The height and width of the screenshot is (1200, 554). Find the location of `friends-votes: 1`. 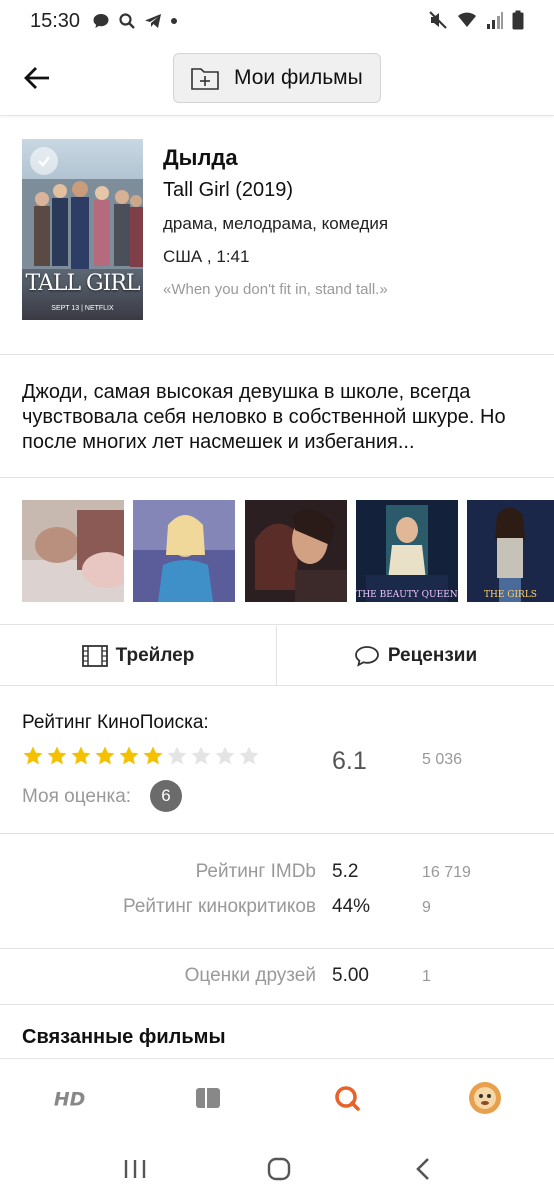

friends-votes: 1 is located at coordinates (426, 976).